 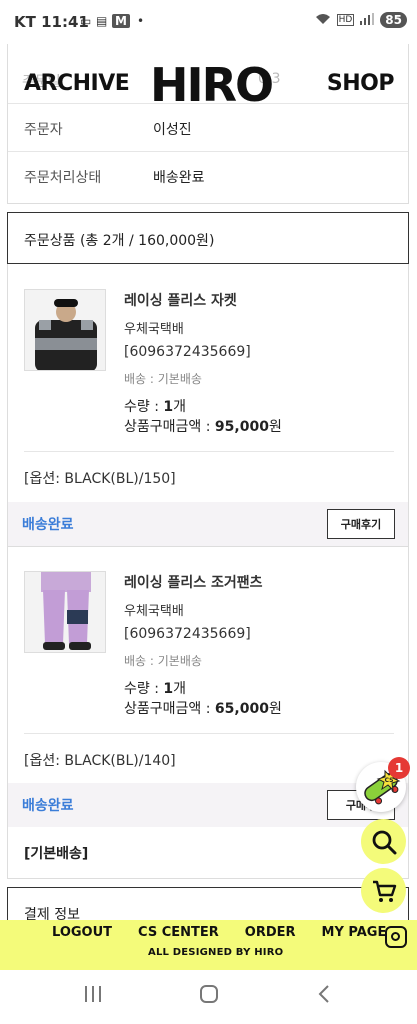 What do you see at coordinates (393, 20) in the screenshot?
I see `battery-indicator: 85` at bounding box center [393, 20].